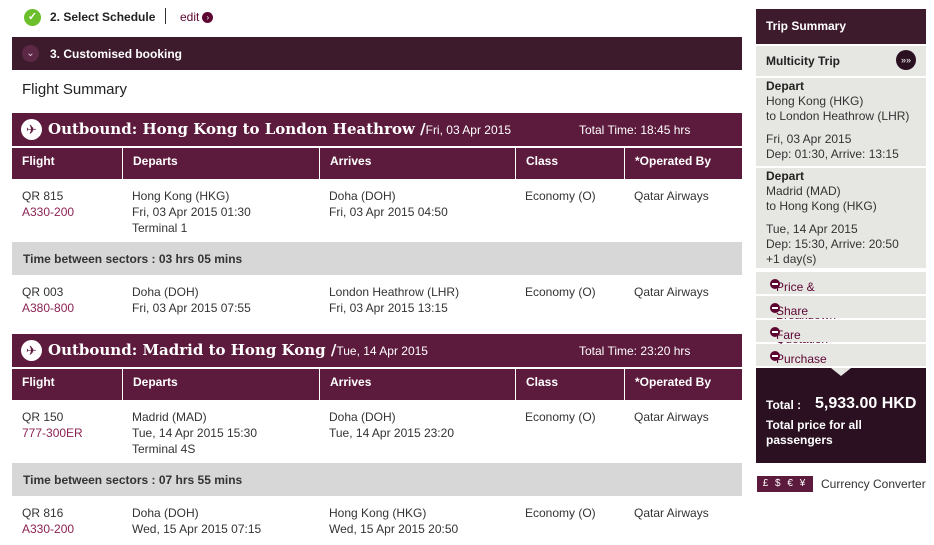  What do you see at coordinates (208, 18) in the screenshot?
I see `chevron-right-icon: ›` at bounding box center [208, 18].